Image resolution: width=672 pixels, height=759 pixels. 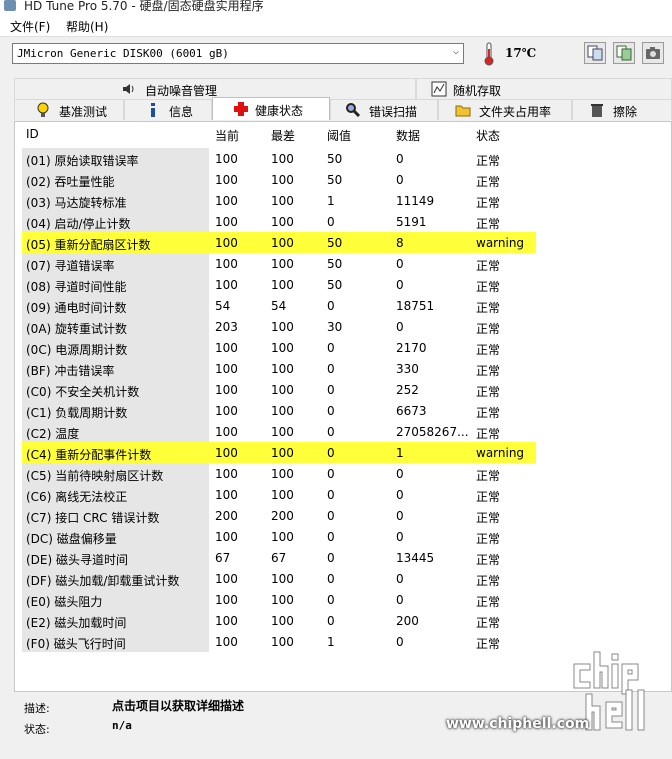 I want to click on table-header: ID 当前 最差 阈值 数据 状态, so click(x=279, y=134).